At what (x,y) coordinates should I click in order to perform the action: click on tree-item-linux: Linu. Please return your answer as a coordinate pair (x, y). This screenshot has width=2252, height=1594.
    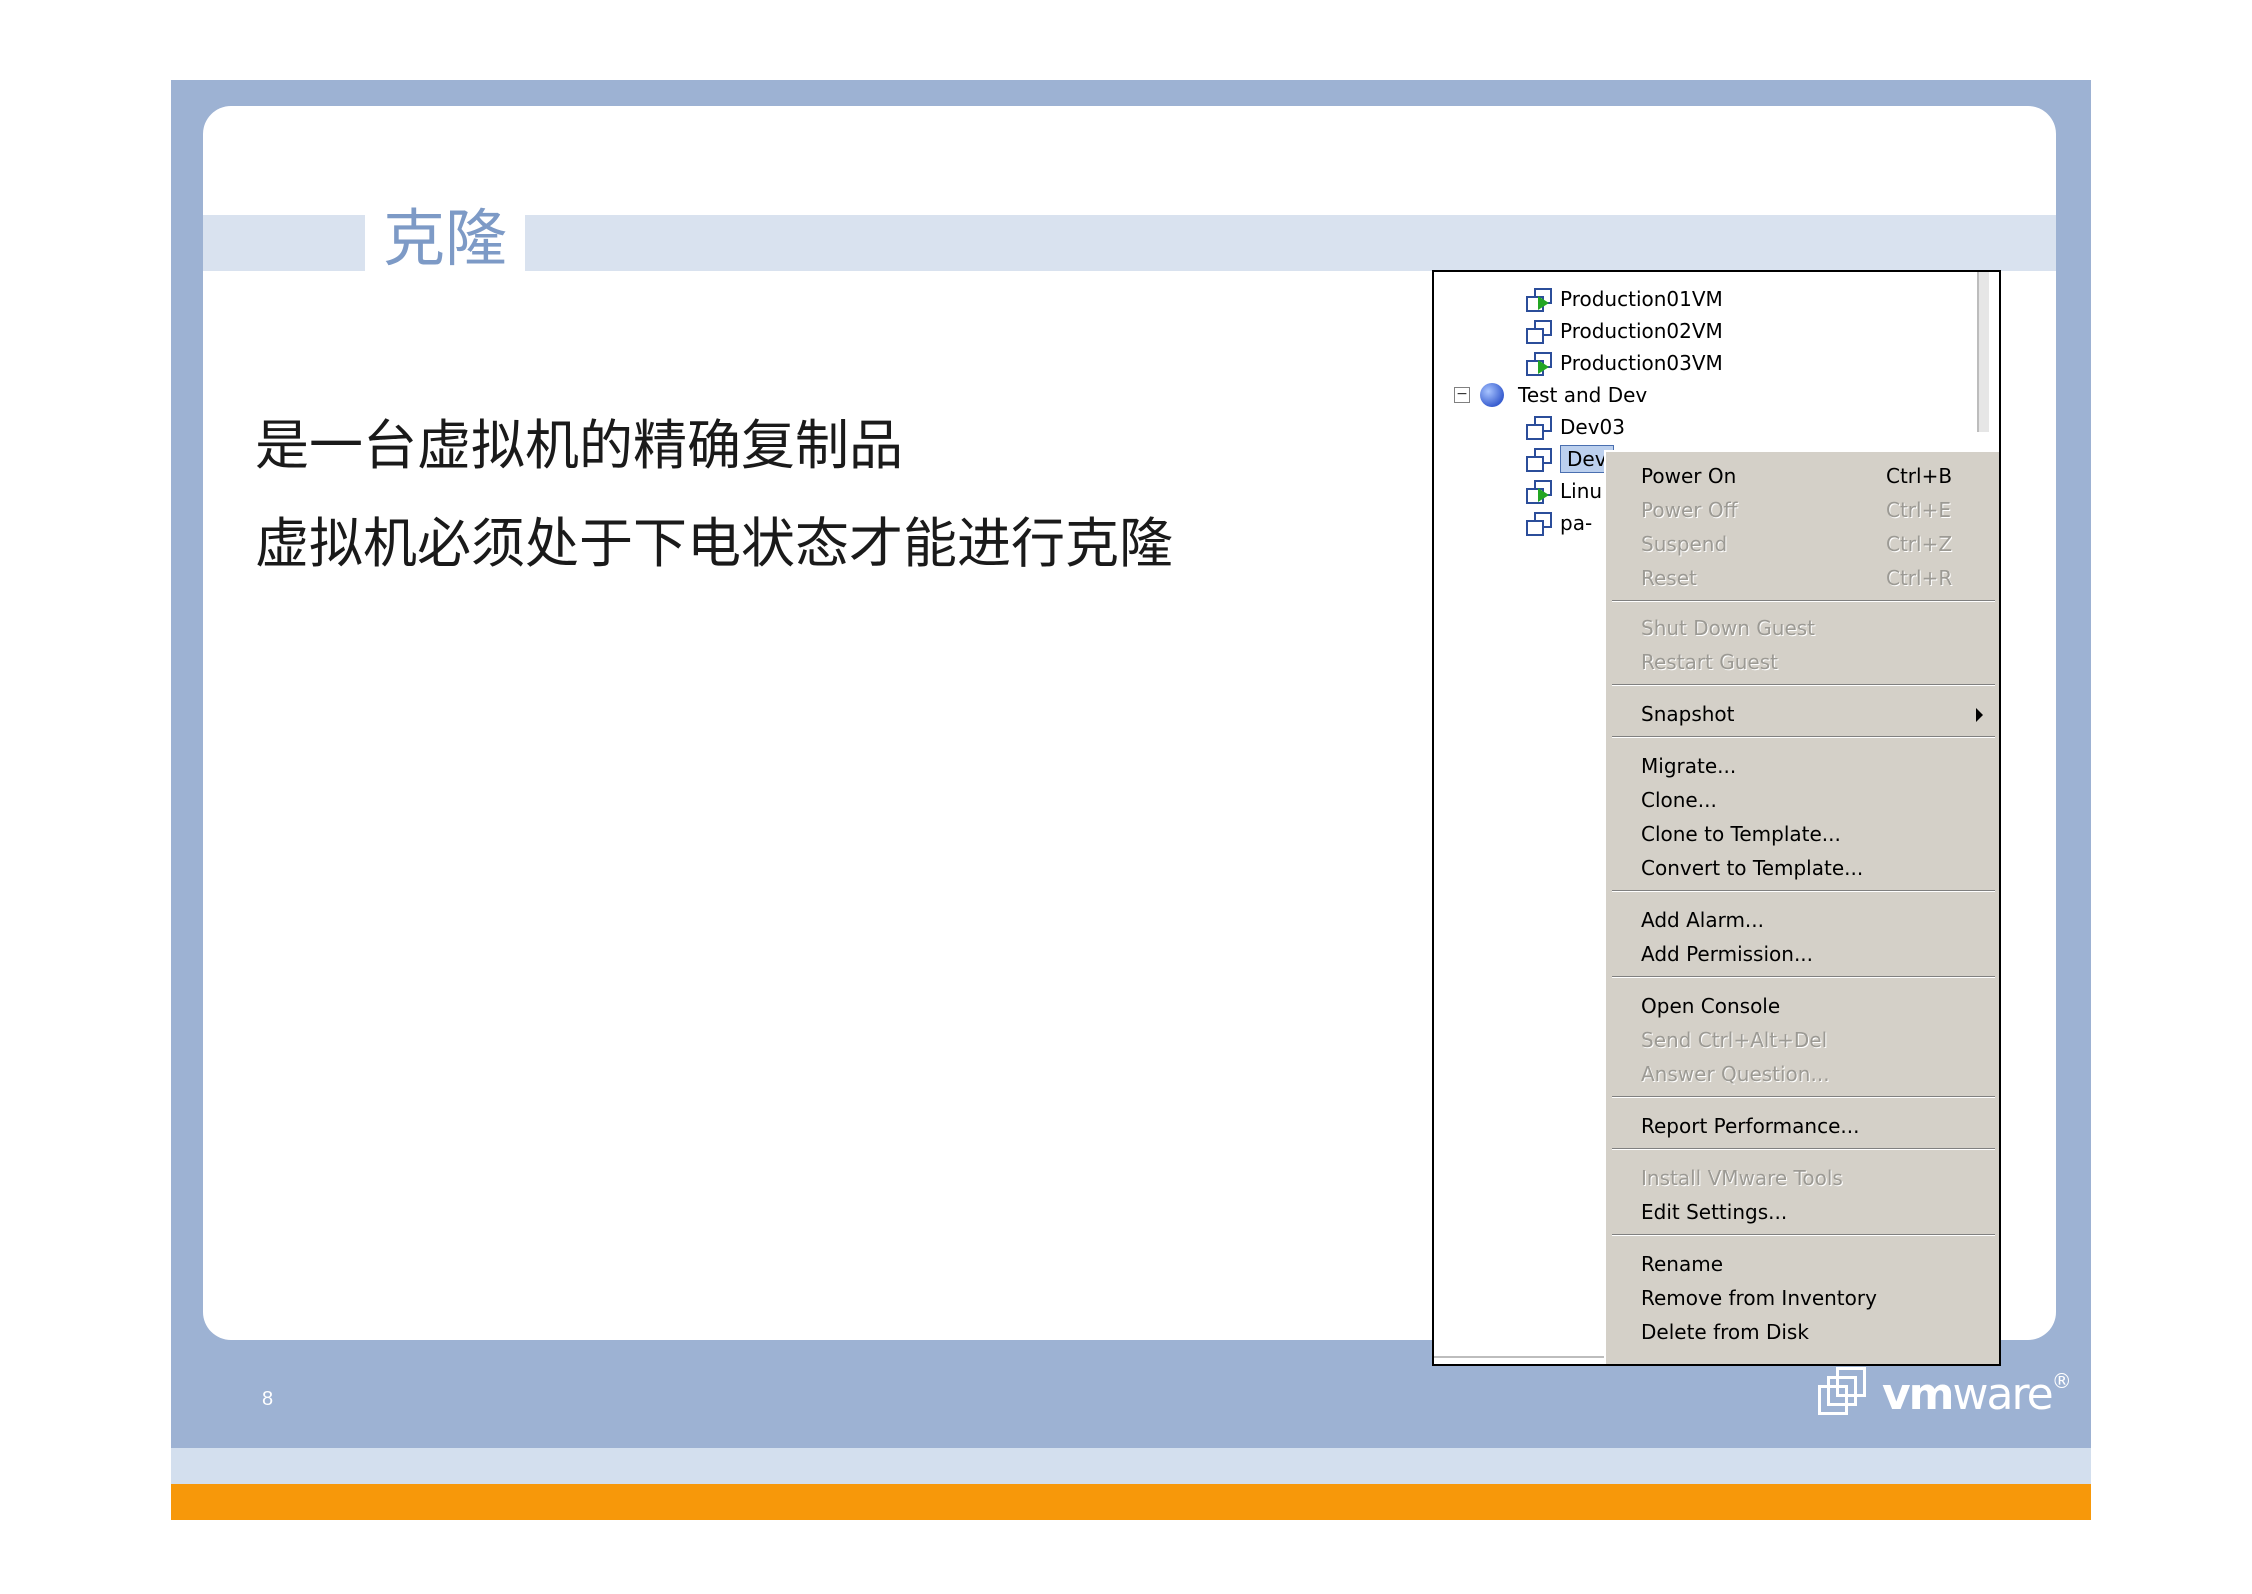
    Looking at the image, I should click on (1564, 491).